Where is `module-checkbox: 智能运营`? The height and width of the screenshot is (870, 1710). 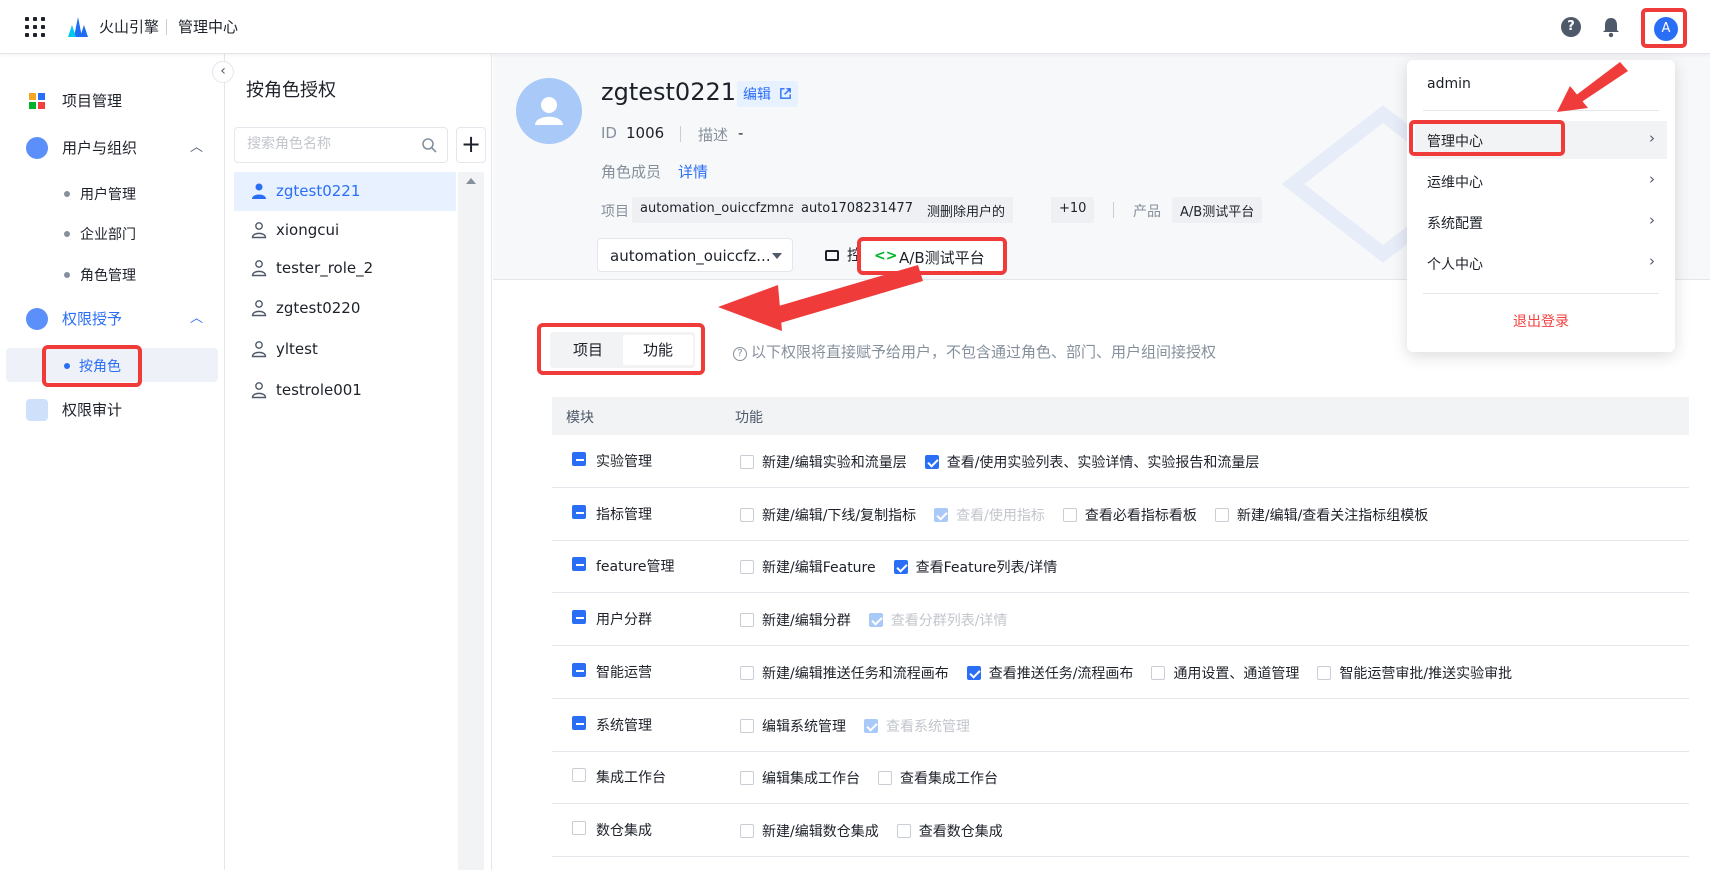
module-checkbox: 智能运营 is located at coordinates (612, 671).